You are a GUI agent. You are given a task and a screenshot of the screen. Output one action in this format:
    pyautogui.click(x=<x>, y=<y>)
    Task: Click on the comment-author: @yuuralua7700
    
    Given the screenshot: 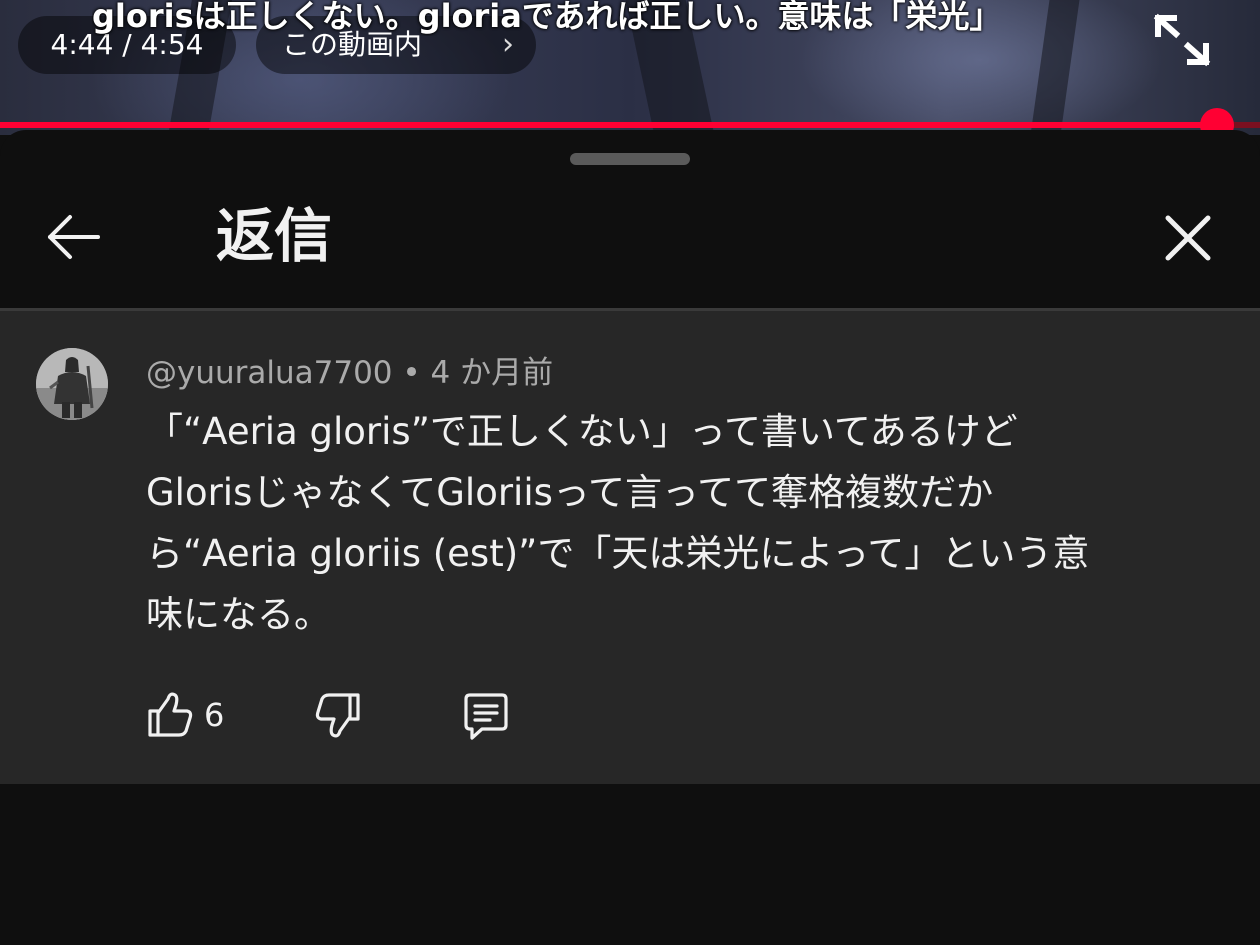 What is the action you would take?
    pyautogui.click(x=269, y=373)
    